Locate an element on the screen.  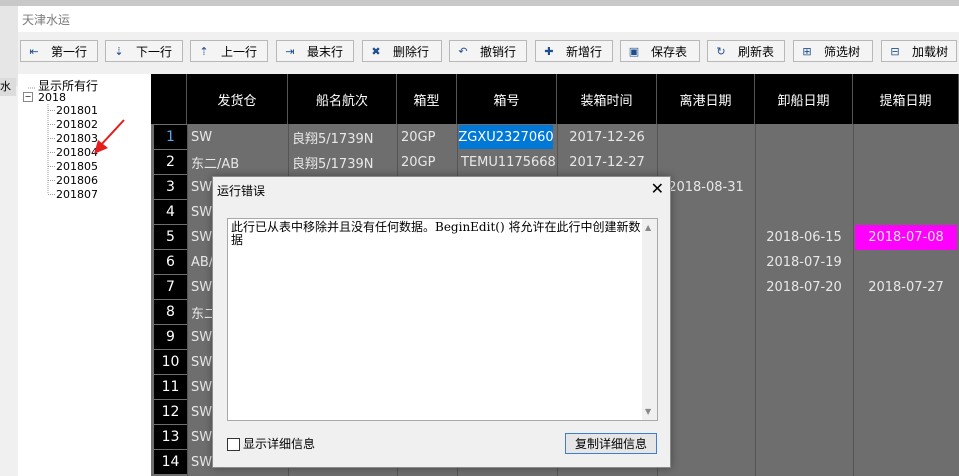
scroll-down-icon: ▼ is located at coordinates (648, 411).